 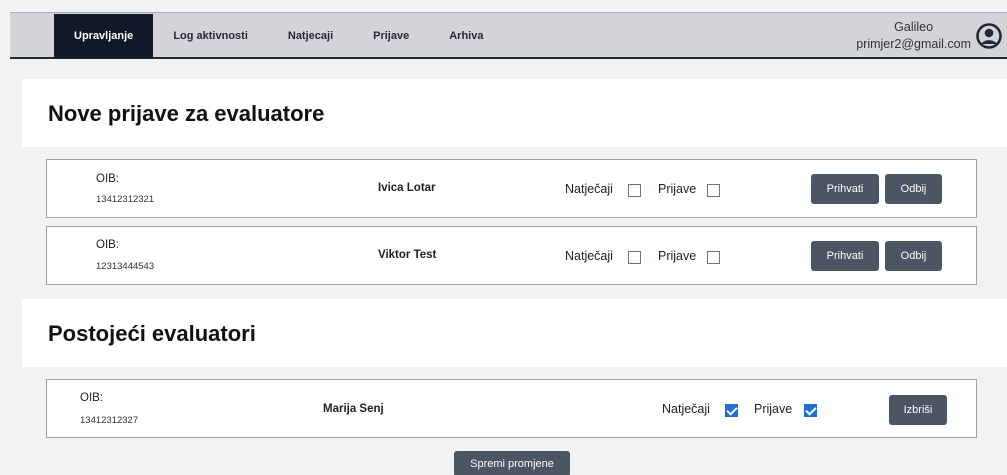 What do you see at coordinates (407, 255) in the screenshot?
I see `applicant-name: Viktor Test` at bounding box center [407, 255].